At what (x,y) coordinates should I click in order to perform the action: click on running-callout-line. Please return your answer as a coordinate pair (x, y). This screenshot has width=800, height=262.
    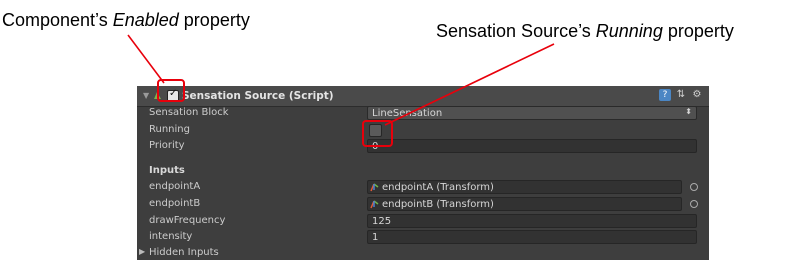
    Looking at the image, I should click on (469, 84).